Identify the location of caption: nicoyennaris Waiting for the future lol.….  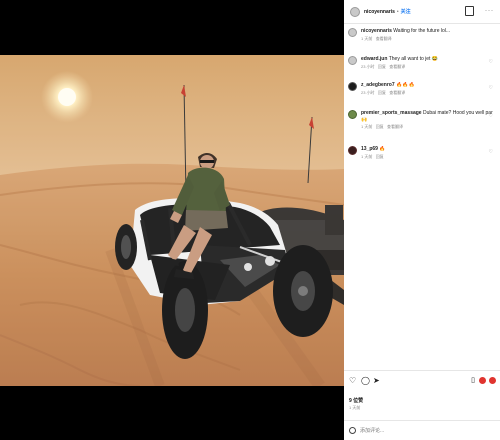
(422, 35).